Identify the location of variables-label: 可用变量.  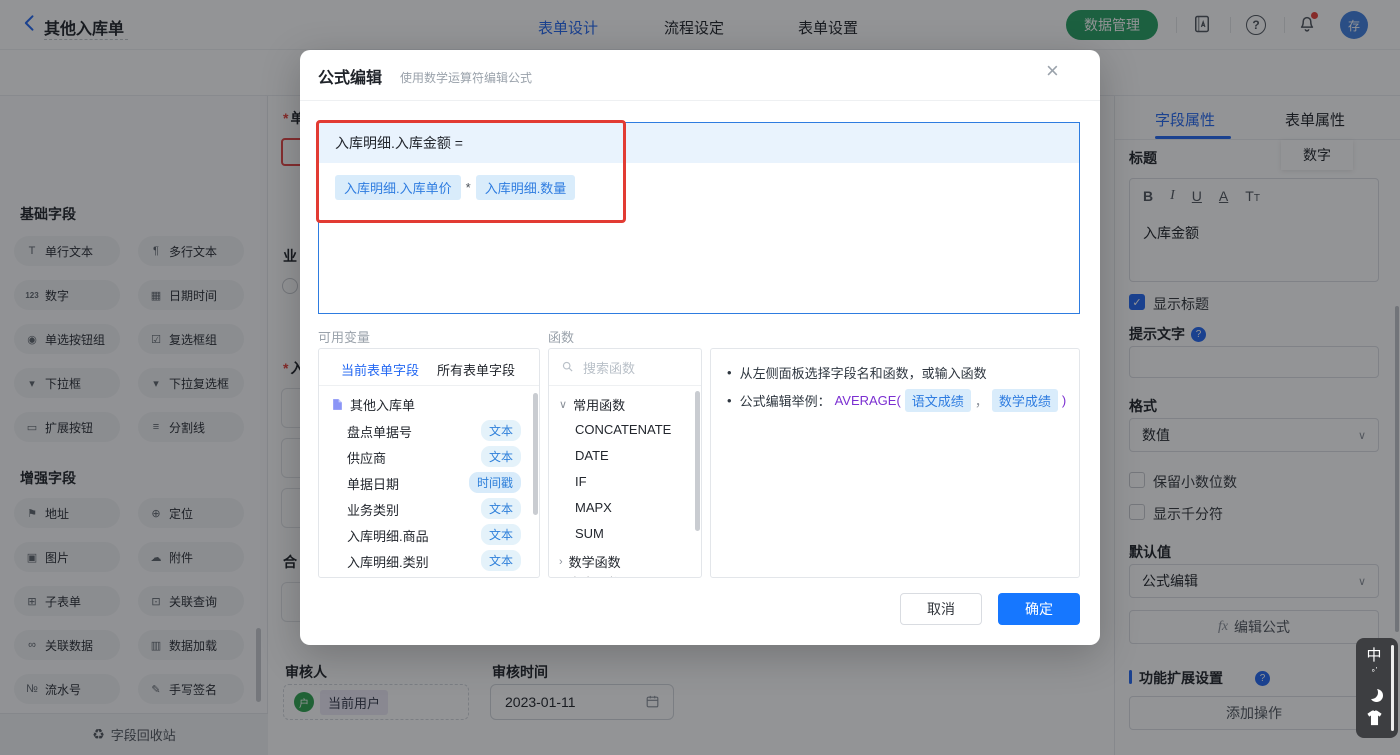
(344, 337).